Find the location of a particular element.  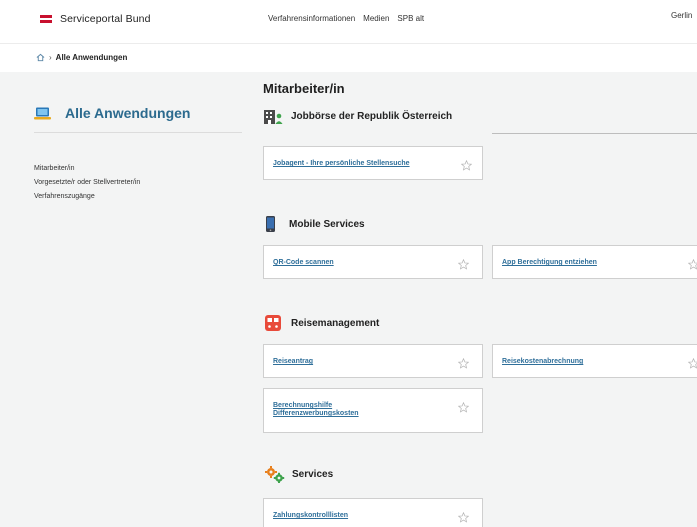

app-card-app-berechtigung: App Berechtigung entziehen is located at coordinates (594, 262).